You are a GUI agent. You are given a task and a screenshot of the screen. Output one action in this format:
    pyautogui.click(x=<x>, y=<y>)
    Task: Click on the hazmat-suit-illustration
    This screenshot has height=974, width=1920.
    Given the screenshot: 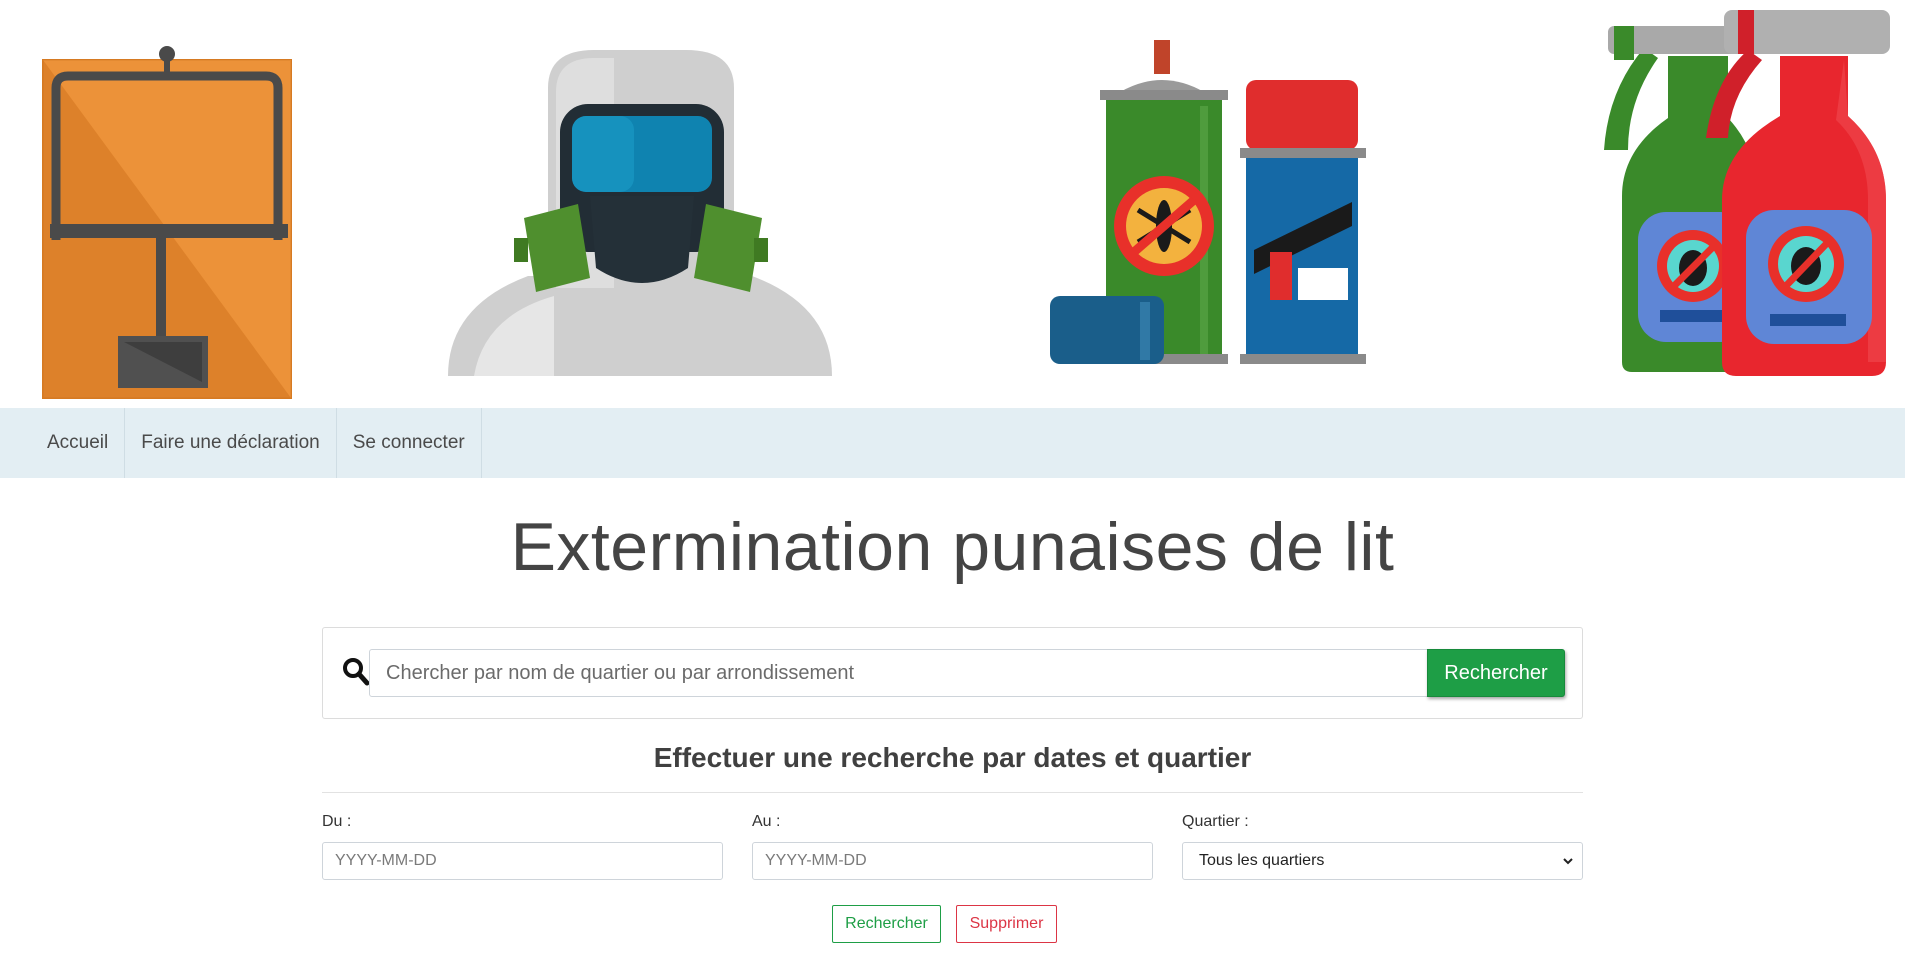 What is the action you would take?
    pyautogui.click(x=640, y=213)
    